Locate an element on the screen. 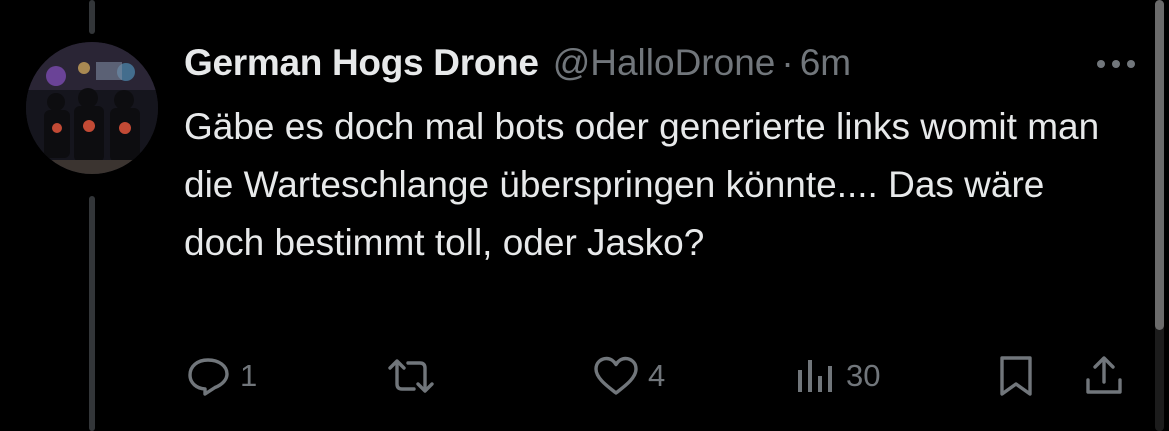  share-button is located at coordinates (1104, 376).